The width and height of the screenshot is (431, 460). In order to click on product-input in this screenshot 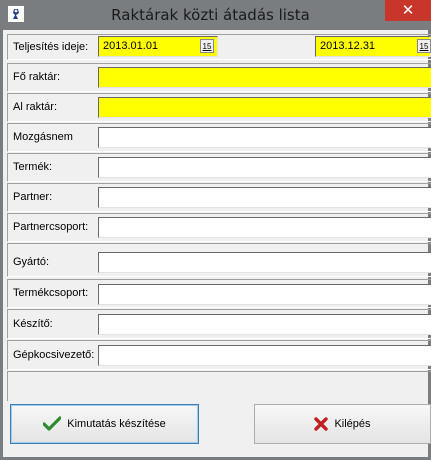, I will do `click(264, 167)`.